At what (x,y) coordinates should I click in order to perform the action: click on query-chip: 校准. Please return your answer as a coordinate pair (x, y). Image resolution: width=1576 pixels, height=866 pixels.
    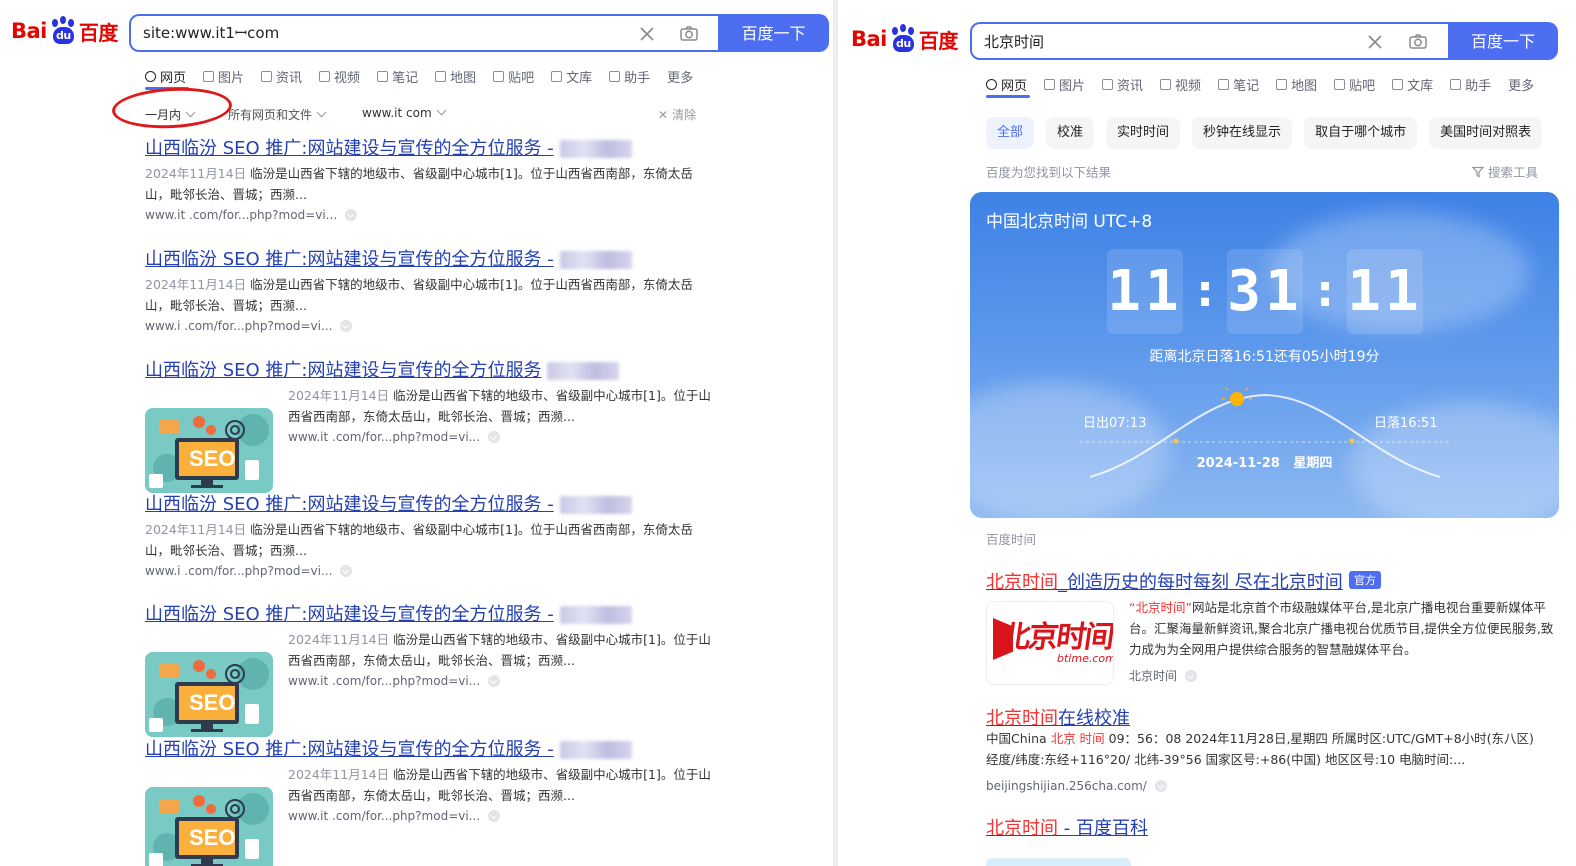
    Looking at the image, I should click on (1070, 133).